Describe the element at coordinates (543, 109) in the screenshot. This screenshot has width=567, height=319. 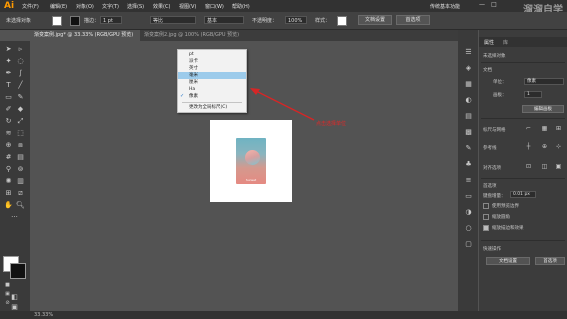
I see `edit-artboards-button: 编辑画板` at that location.